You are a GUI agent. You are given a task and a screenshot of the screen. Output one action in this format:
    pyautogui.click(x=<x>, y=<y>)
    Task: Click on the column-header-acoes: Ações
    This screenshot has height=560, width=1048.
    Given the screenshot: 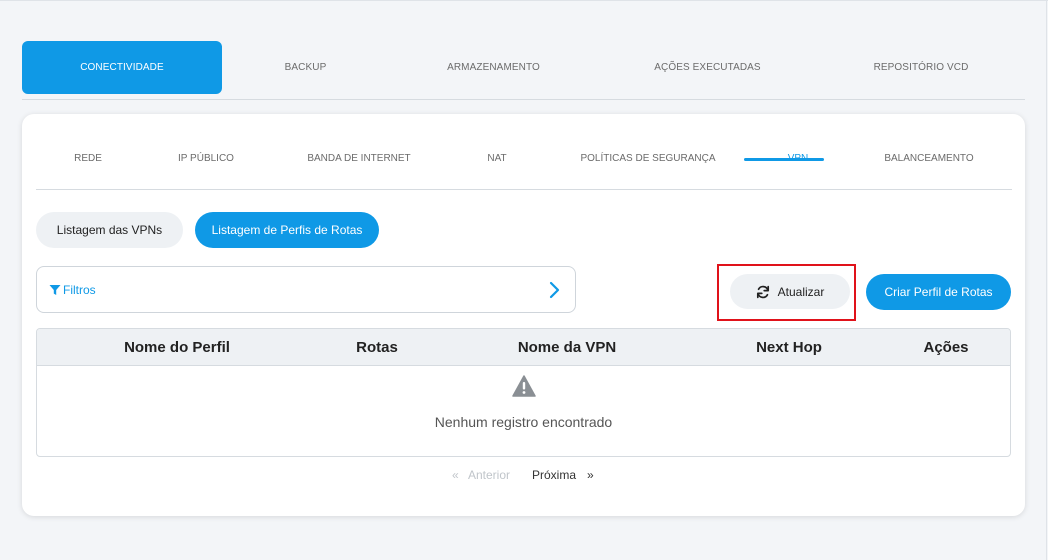 What is the action you would take?
    pyautogui.click(x=946, y=347)
    